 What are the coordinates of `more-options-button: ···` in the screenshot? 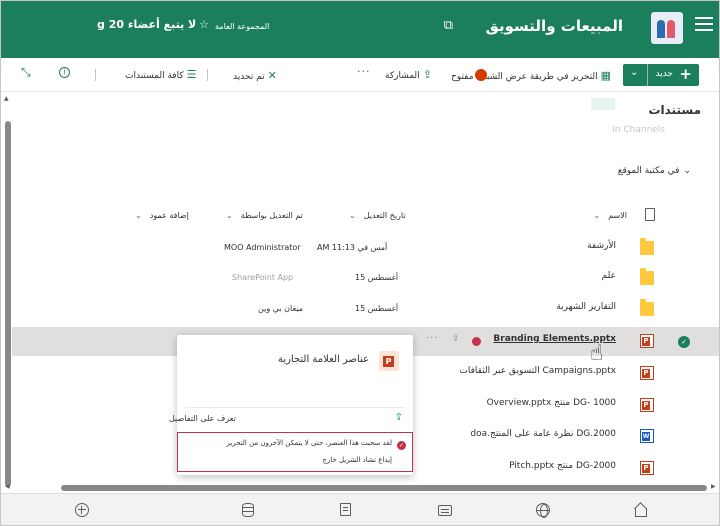 It's located at (364, 71).